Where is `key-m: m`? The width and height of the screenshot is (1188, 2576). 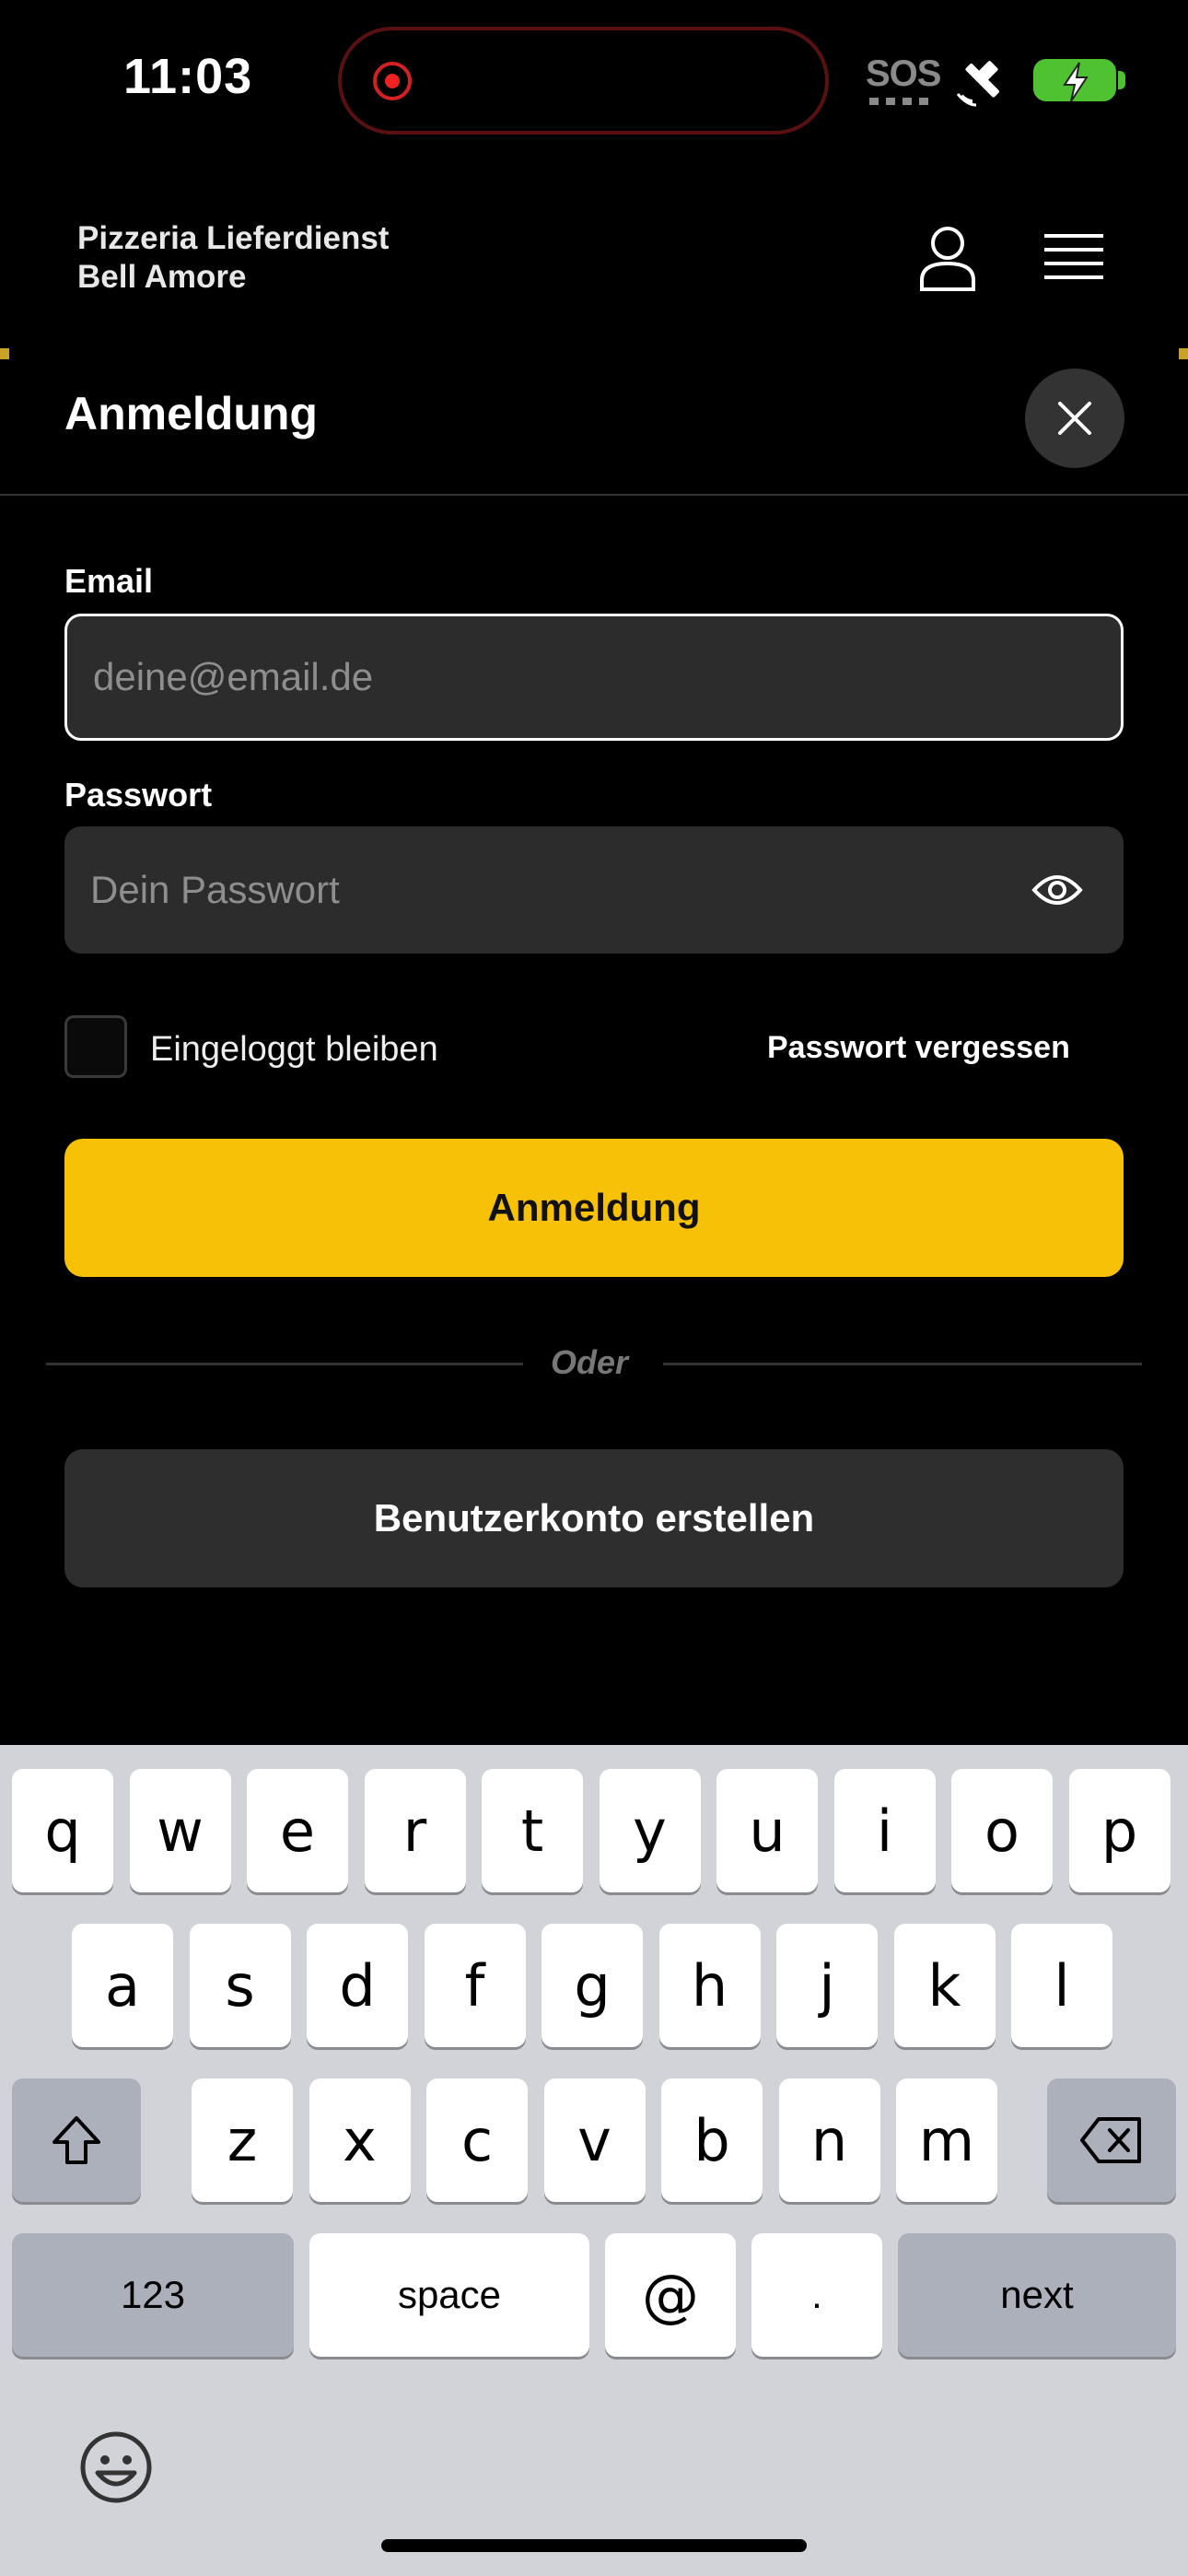 key-m: m is located at coordinates (946, 2140).